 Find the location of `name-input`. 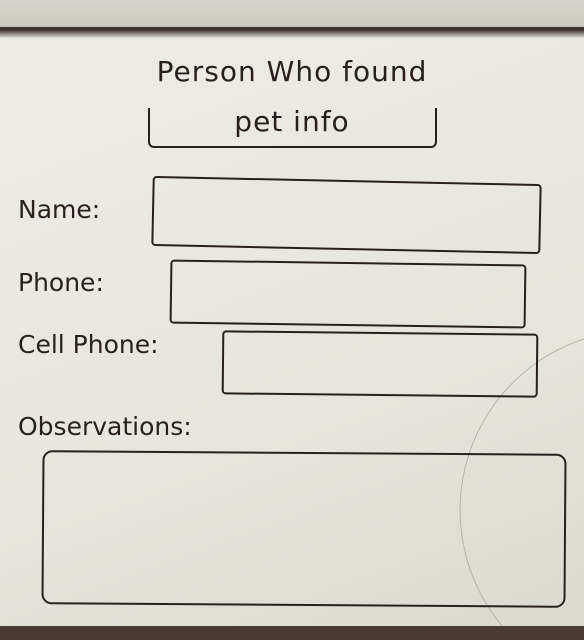

name-input is located at coordinates (346, 215).